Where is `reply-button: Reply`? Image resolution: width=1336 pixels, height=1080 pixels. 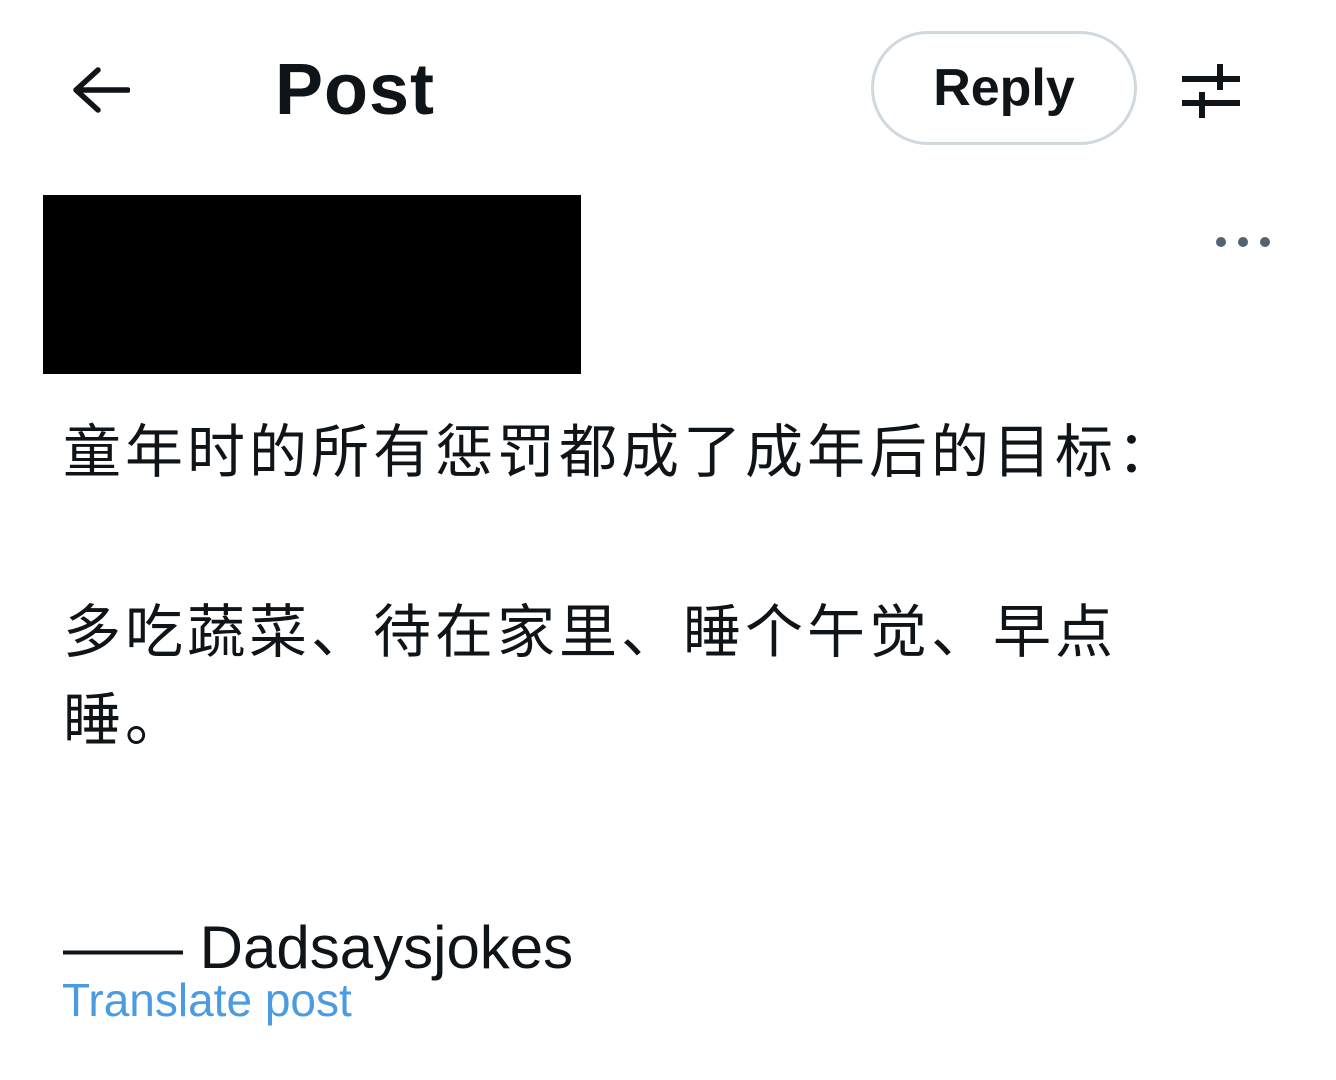
reply-button: Reply is located at coordinates (1004, 88).